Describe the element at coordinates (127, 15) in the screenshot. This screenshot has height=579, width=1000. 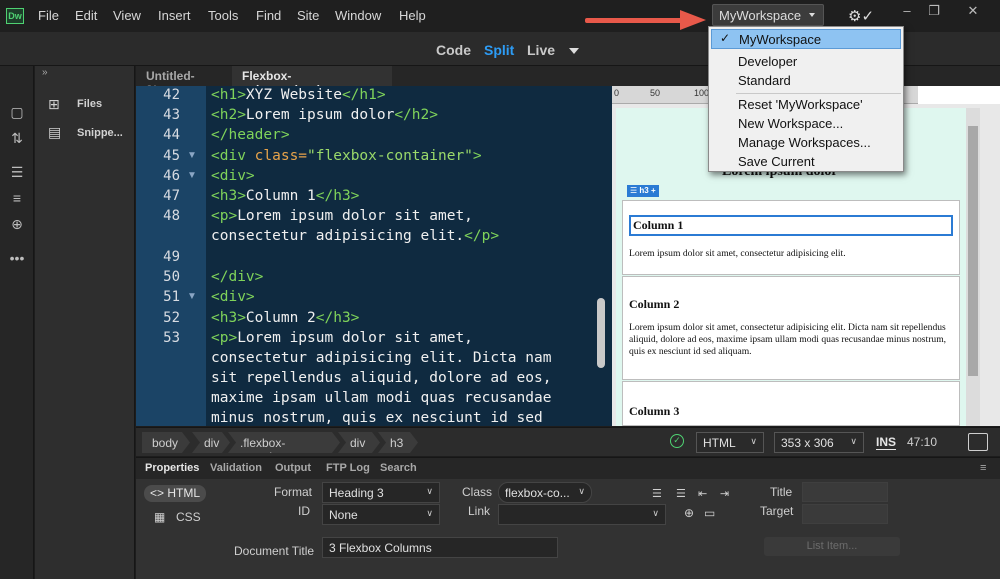
I see `menu-view: View` at that location.